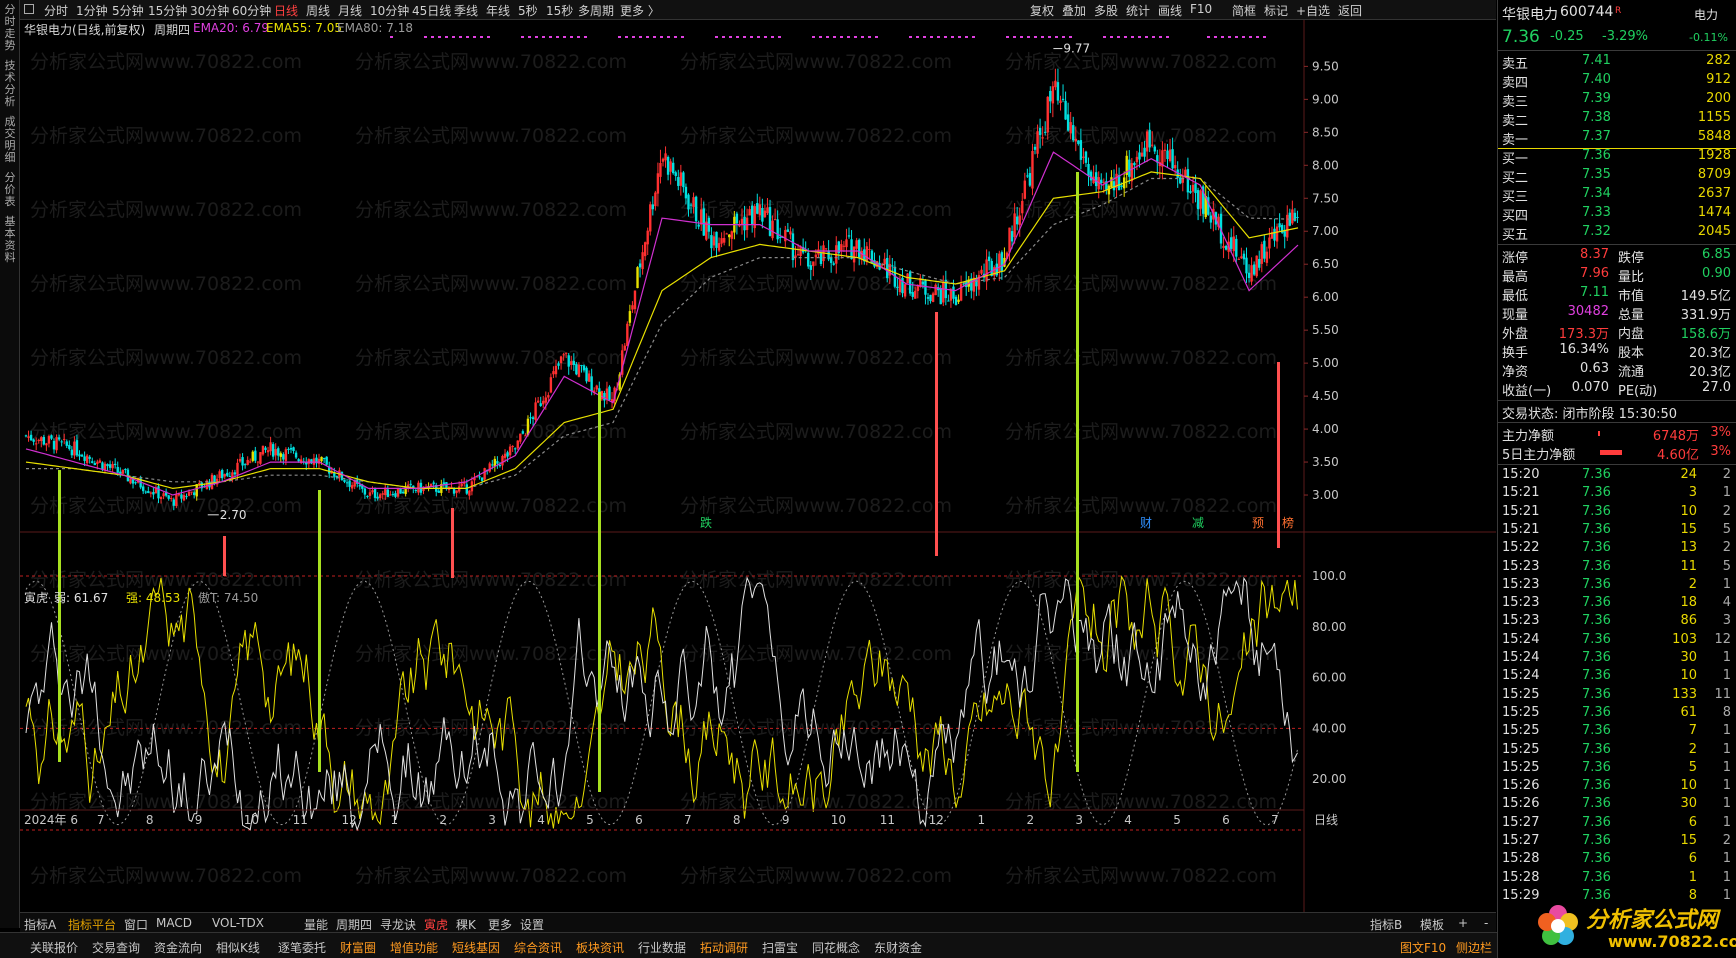 The width and height of the screenshot is (1736, 958). Describe the element at coordinates (476, 947) in the screenshot. I see `func-tab-7: 短线基因` at that location.